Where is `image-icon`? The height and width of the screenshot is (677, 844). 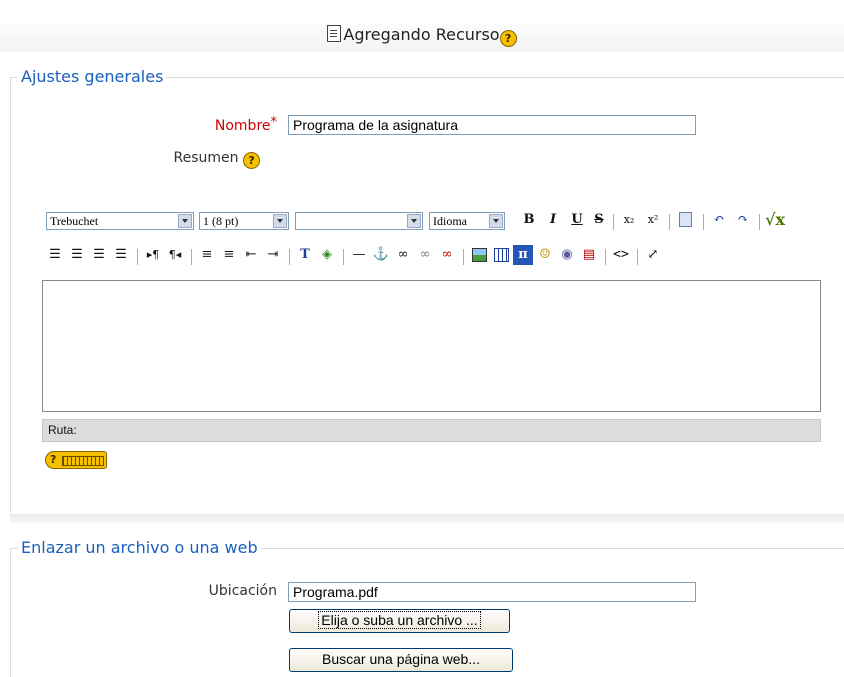
image-icon is located at coordinates (479, 255).